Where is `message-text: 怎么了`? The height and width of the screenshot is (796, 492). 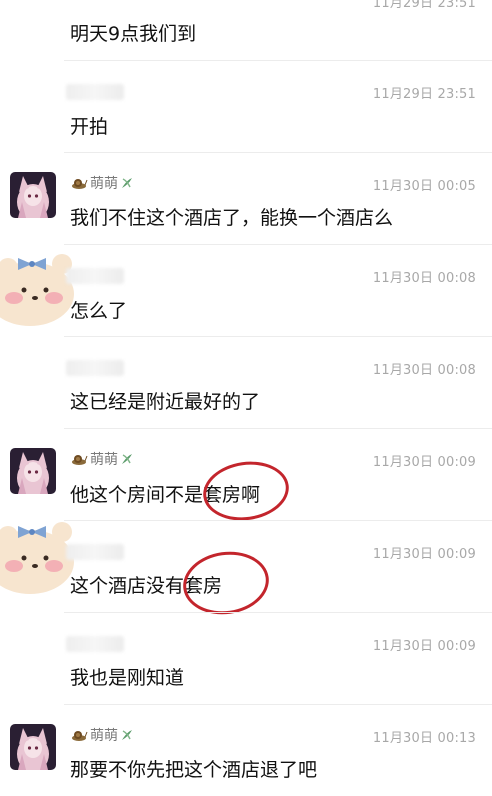
message-text: 怎么了 is located at coordinates (98, 309).